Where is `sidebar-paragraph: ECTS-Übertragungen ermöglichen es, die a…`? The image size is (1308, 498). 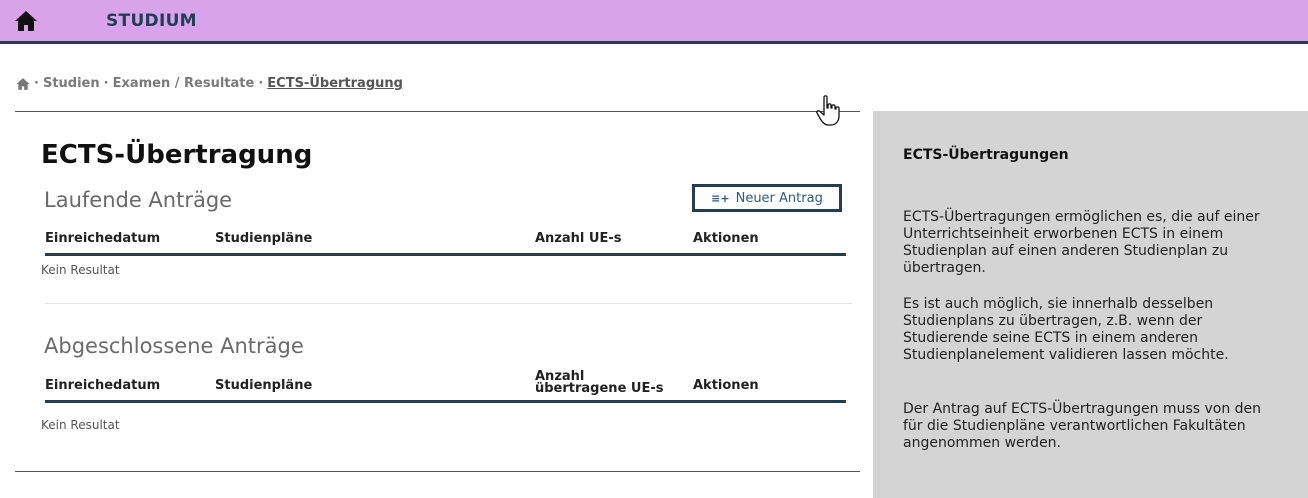 sidebar-paragraph: ECTS-Übertragungen ermöglichen es, die a… is located at coordinates (1081, 242).